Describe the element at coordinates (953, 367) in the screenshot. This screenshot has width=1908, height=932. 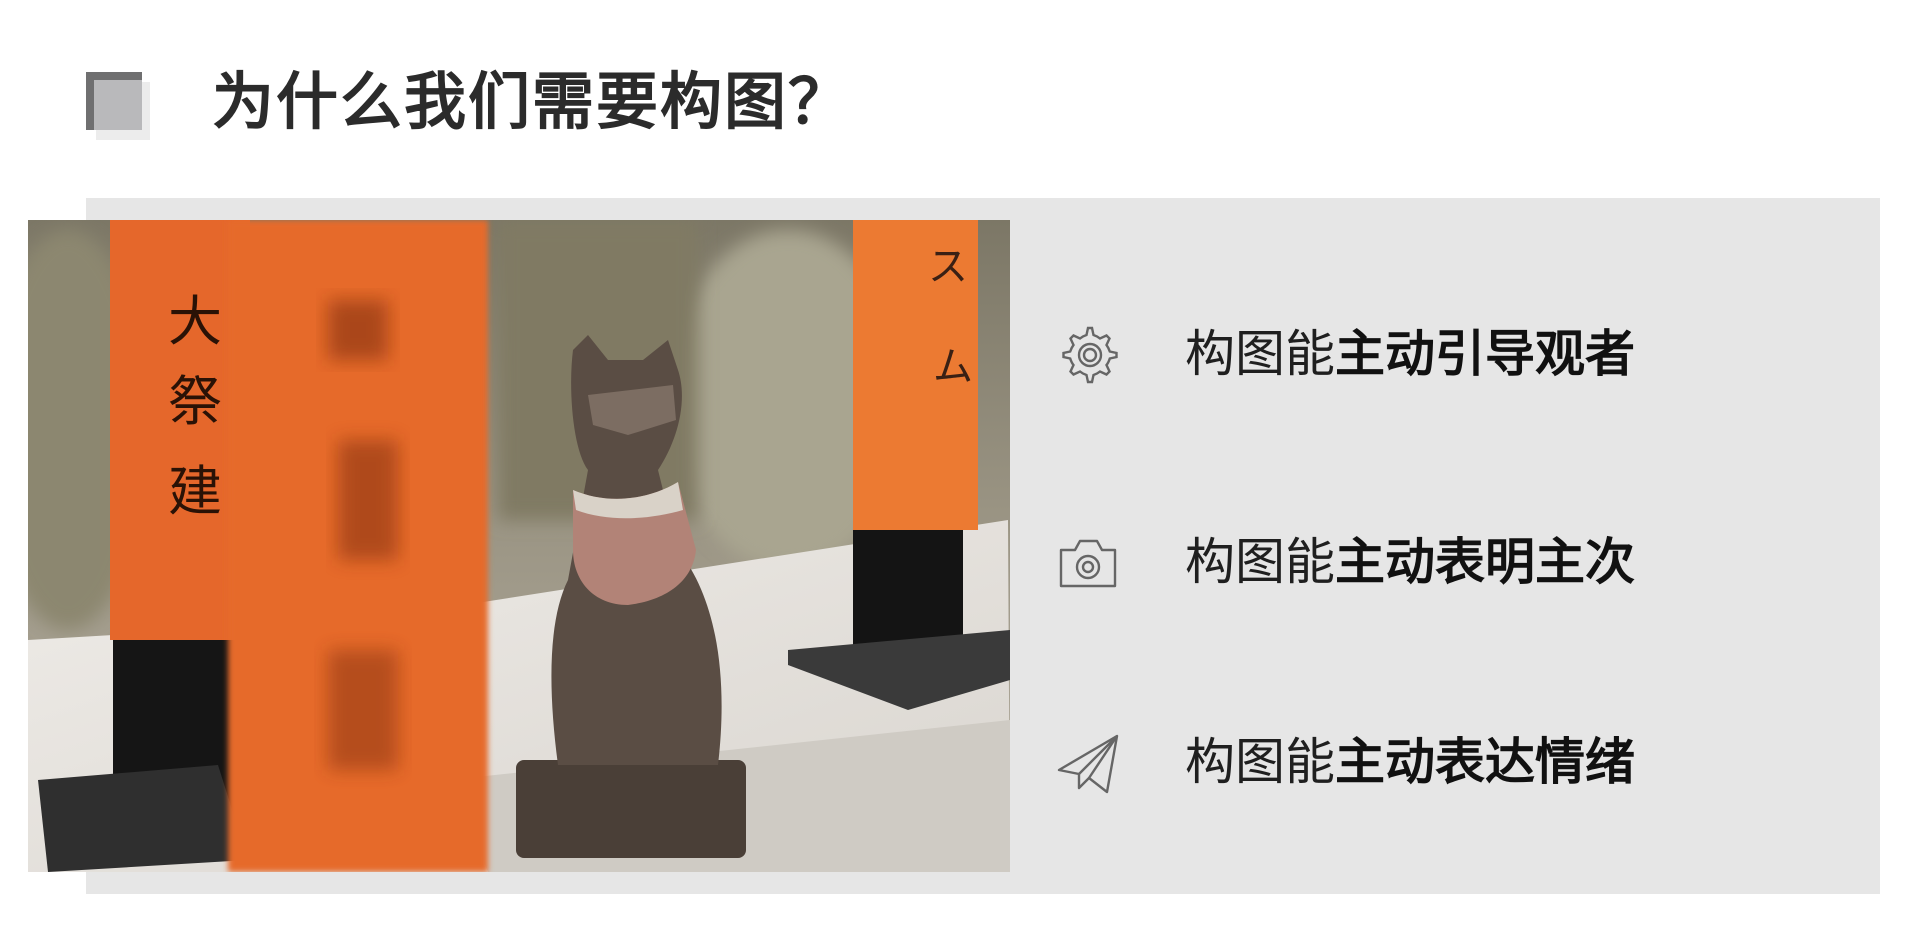
I see `svg-text: ム` at that location.